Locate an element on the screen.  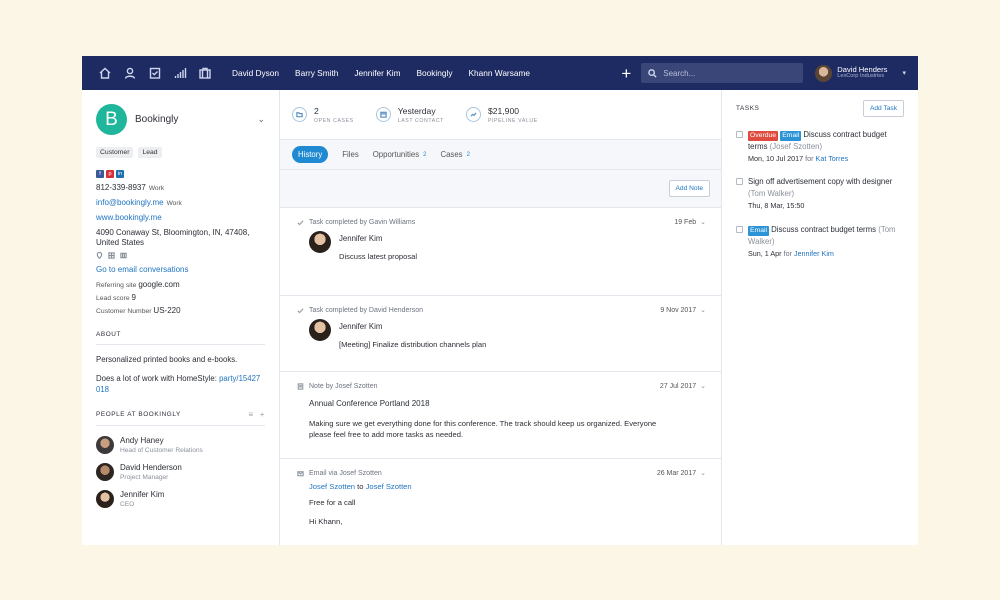
task-contact: (Josef Szotten) is located at coordinates (796, 147).